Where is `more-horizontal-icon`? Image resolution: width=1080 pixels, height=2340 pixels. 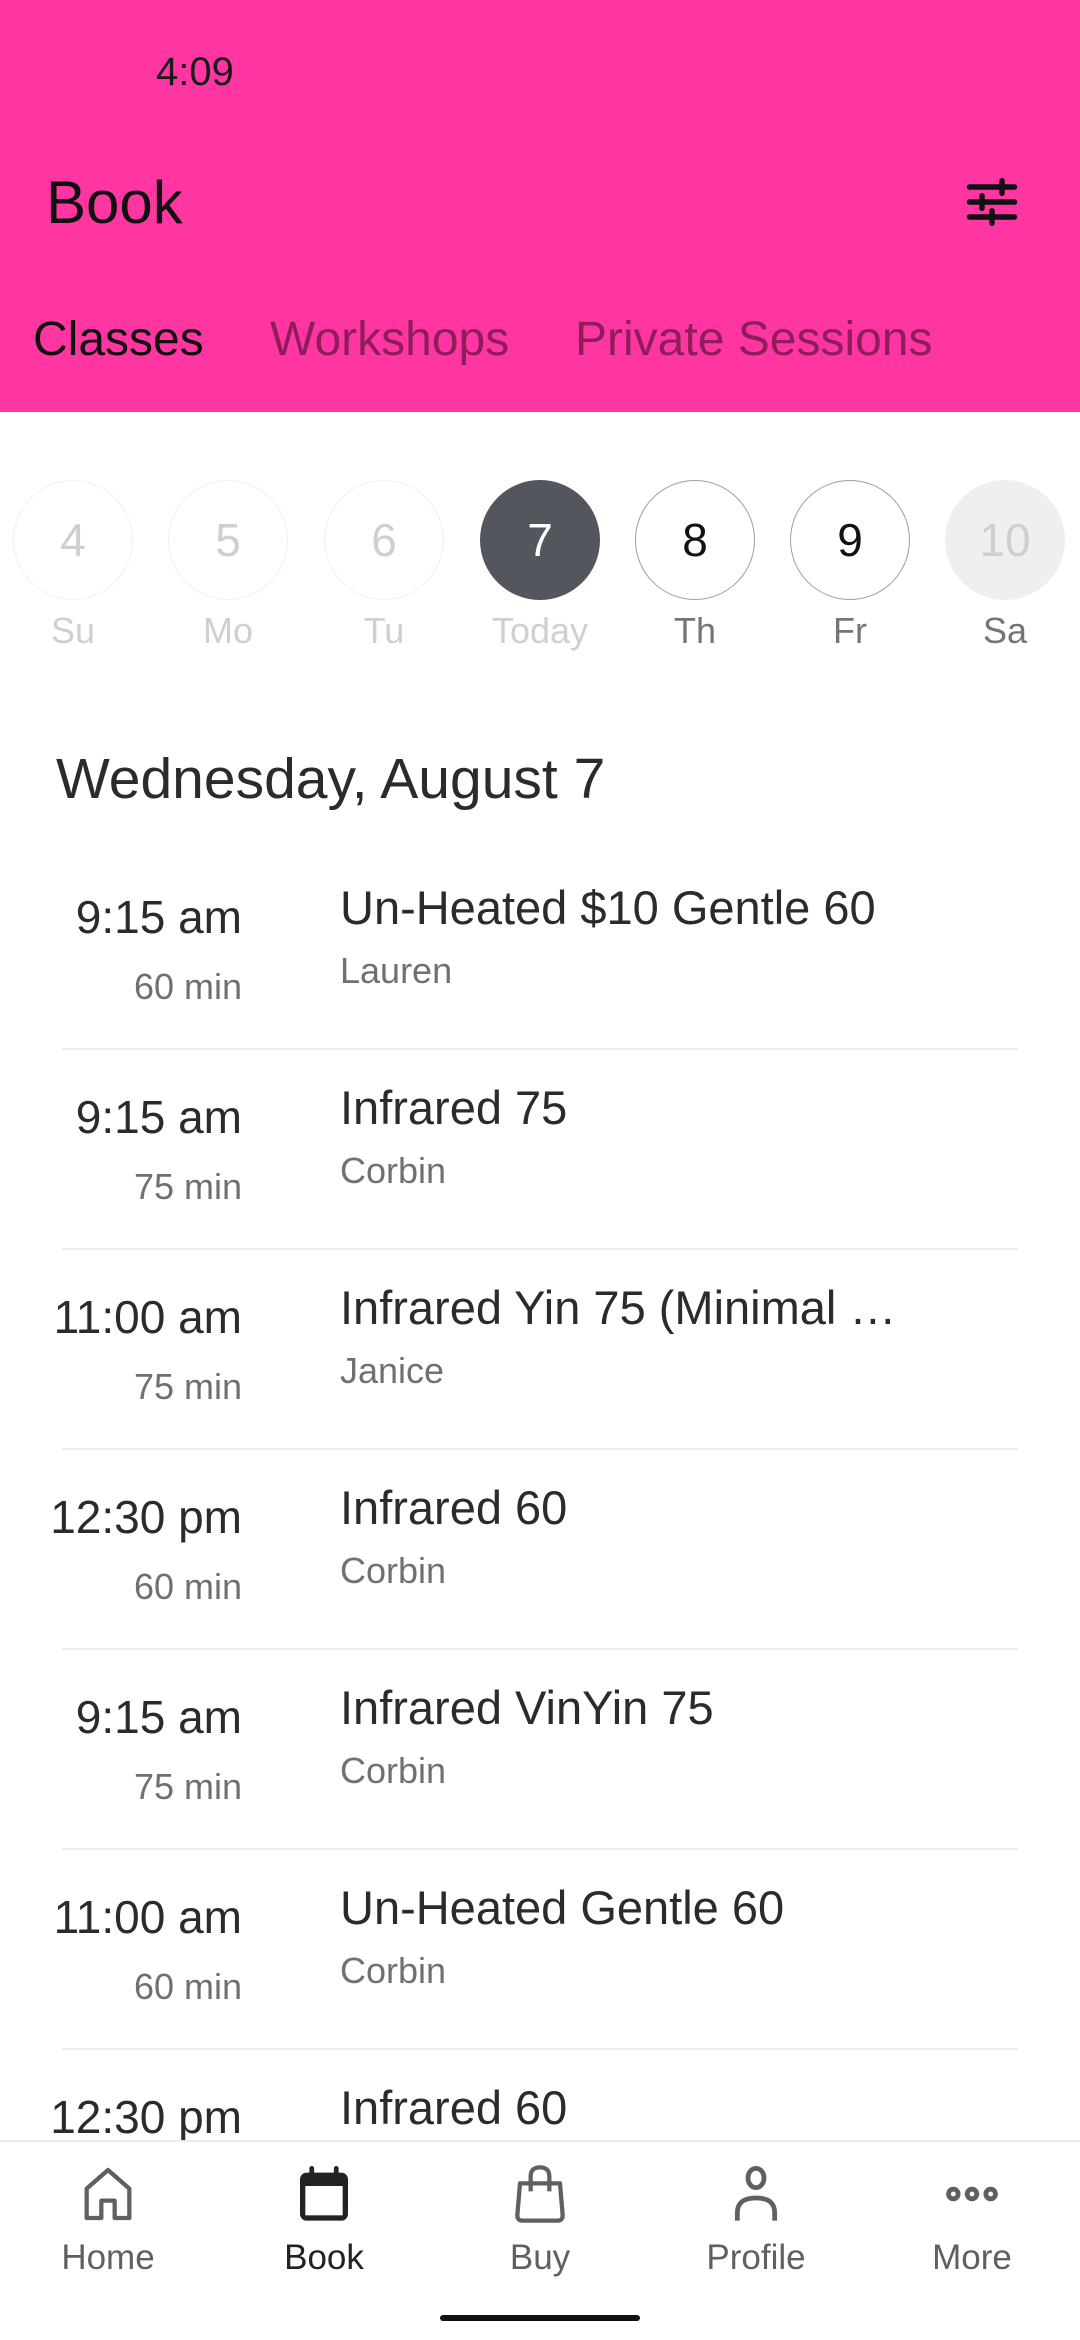 more-horizontal-icon is located at coordinates (972, 2194).